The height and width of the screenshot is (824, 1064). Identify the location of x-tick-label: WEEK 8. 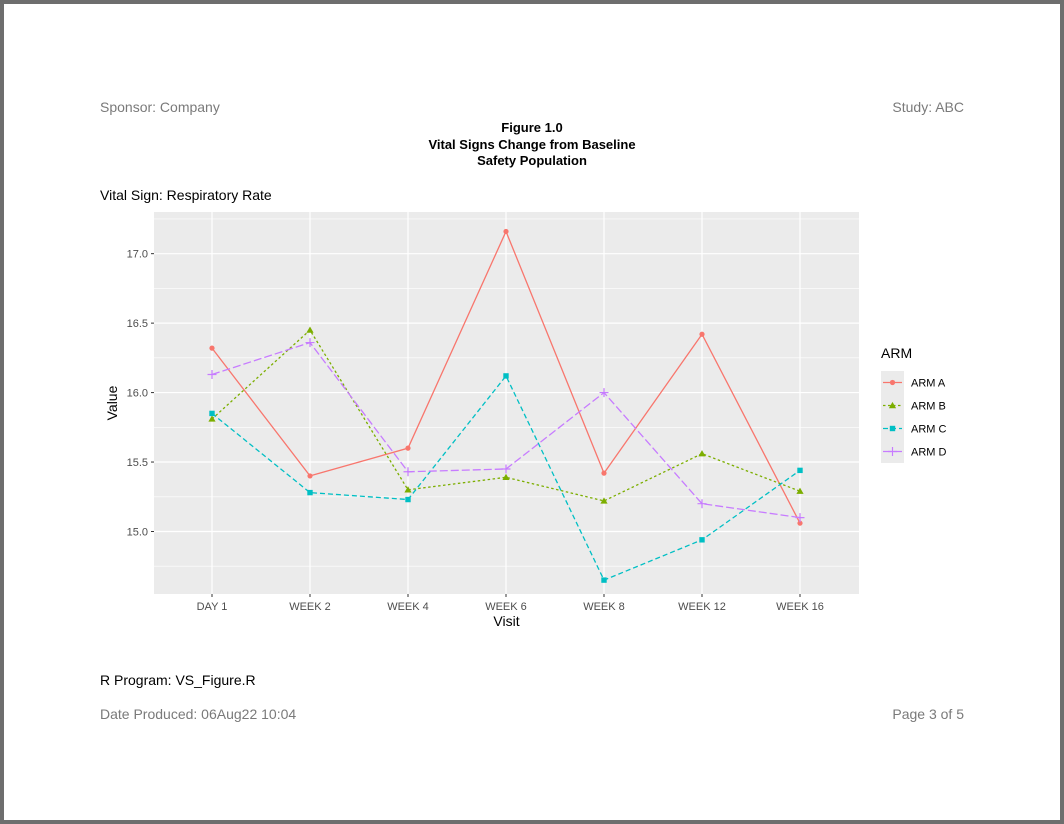
(604, 607).